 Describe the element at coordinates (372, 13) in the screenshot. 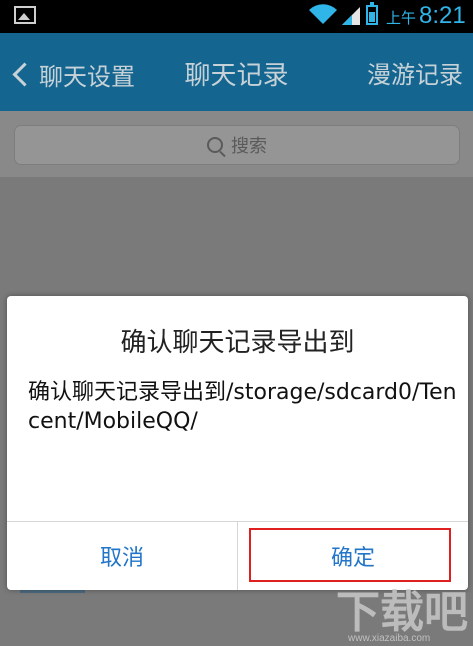

I see `battery-icon` at that location.